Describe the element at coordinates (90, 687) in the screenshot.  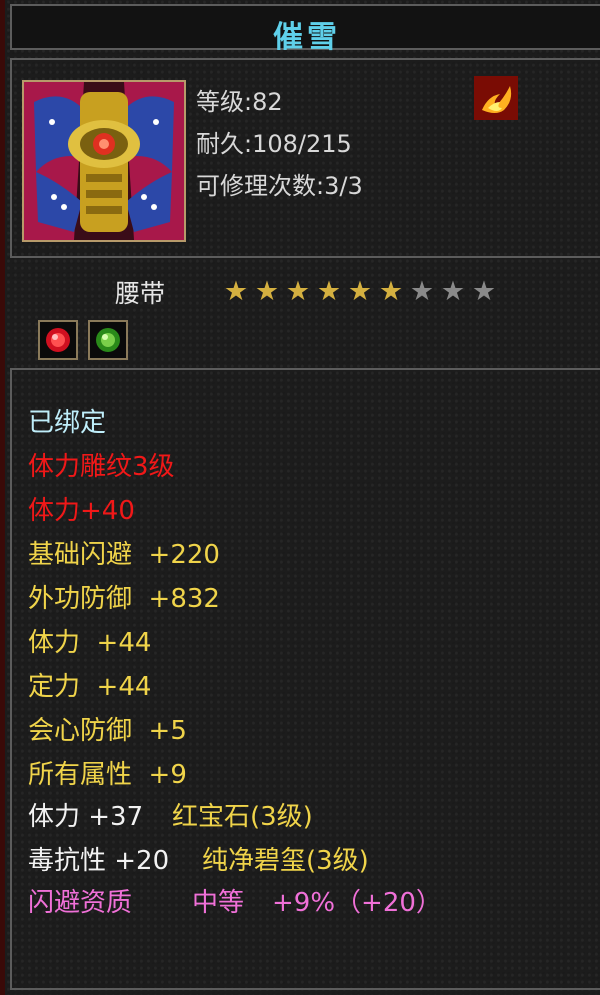
I see `concentration-line: 定力 +44` at that location.